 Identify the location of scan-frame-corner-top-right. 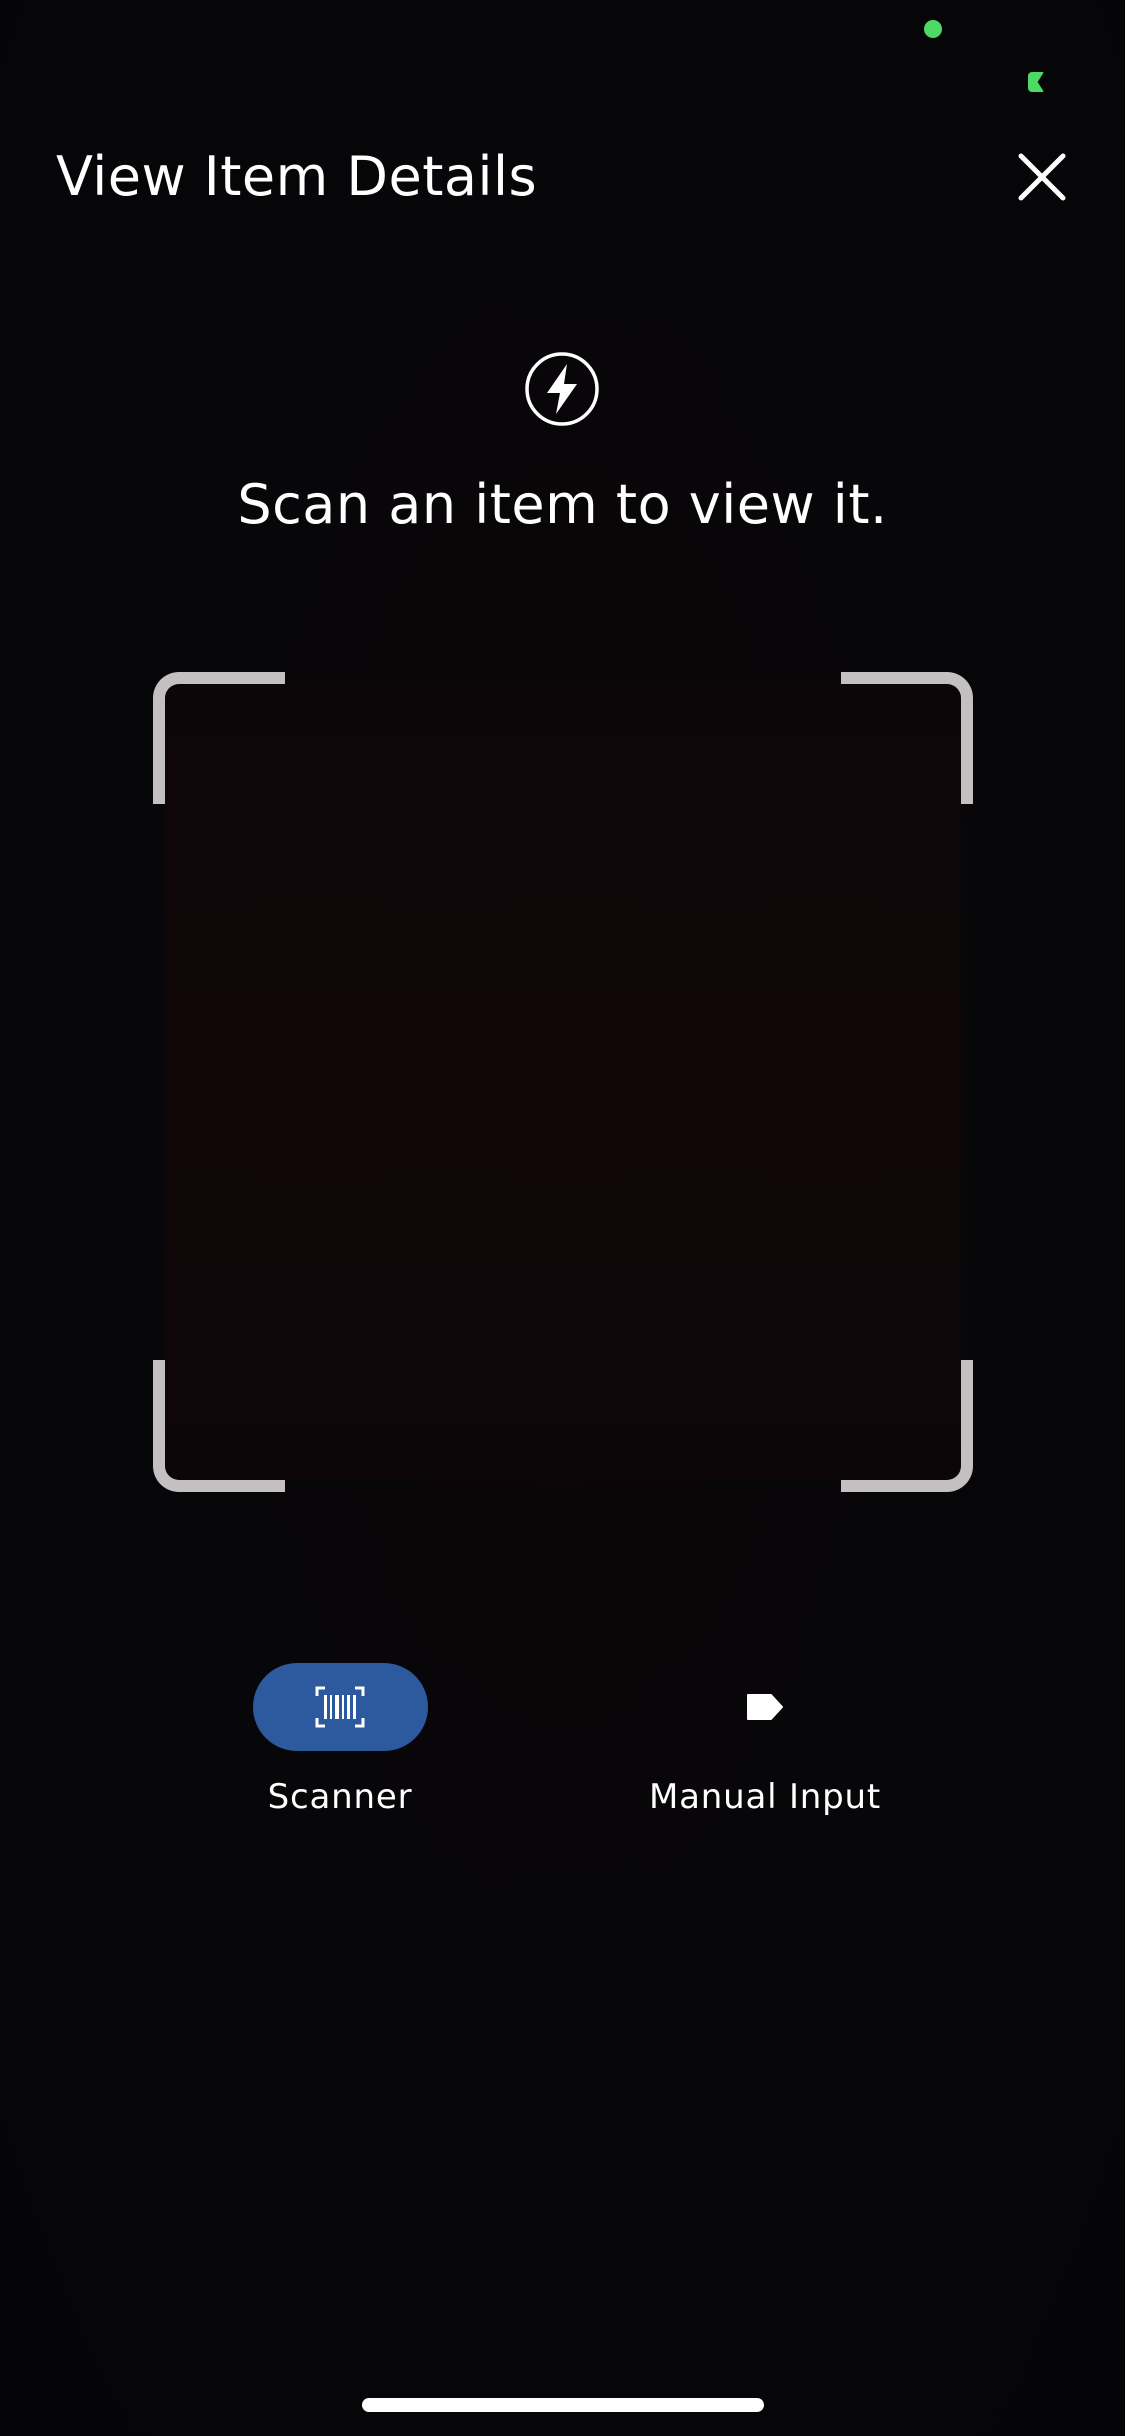
(907, 738).